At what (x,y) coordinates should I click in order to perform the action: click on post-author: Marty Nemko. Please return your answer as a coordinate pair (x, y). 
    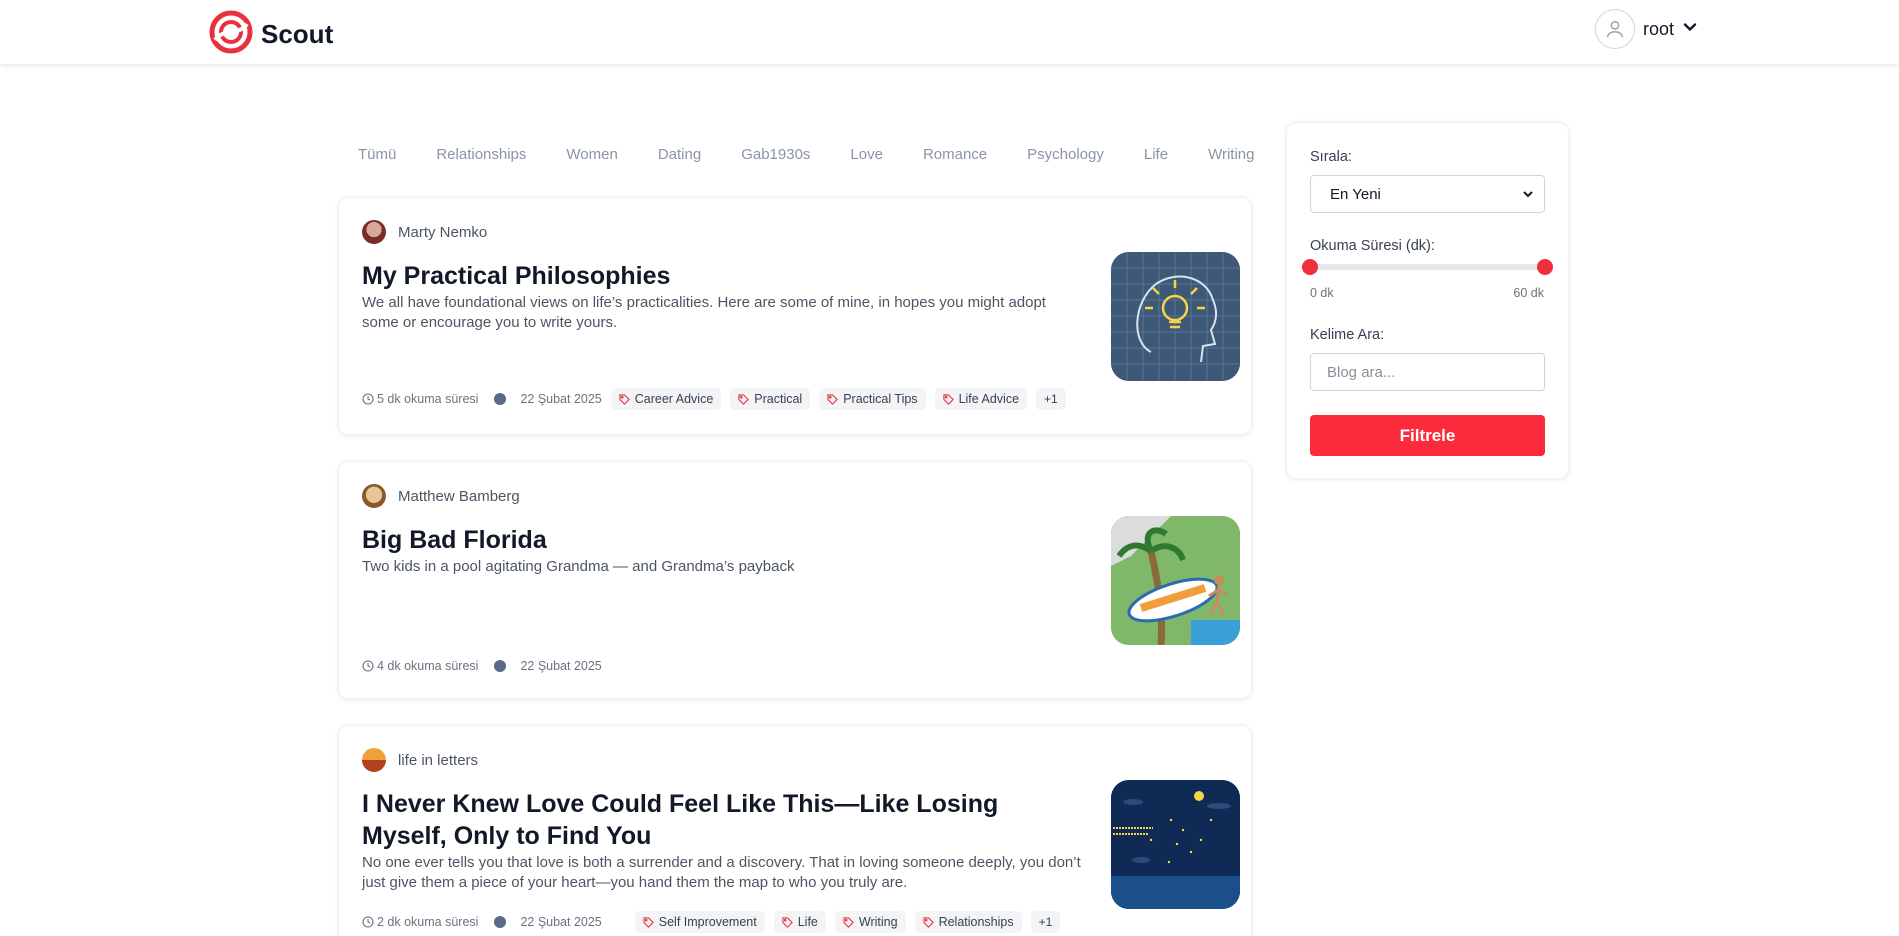
    Looking at the image, I should click on (424, 232).